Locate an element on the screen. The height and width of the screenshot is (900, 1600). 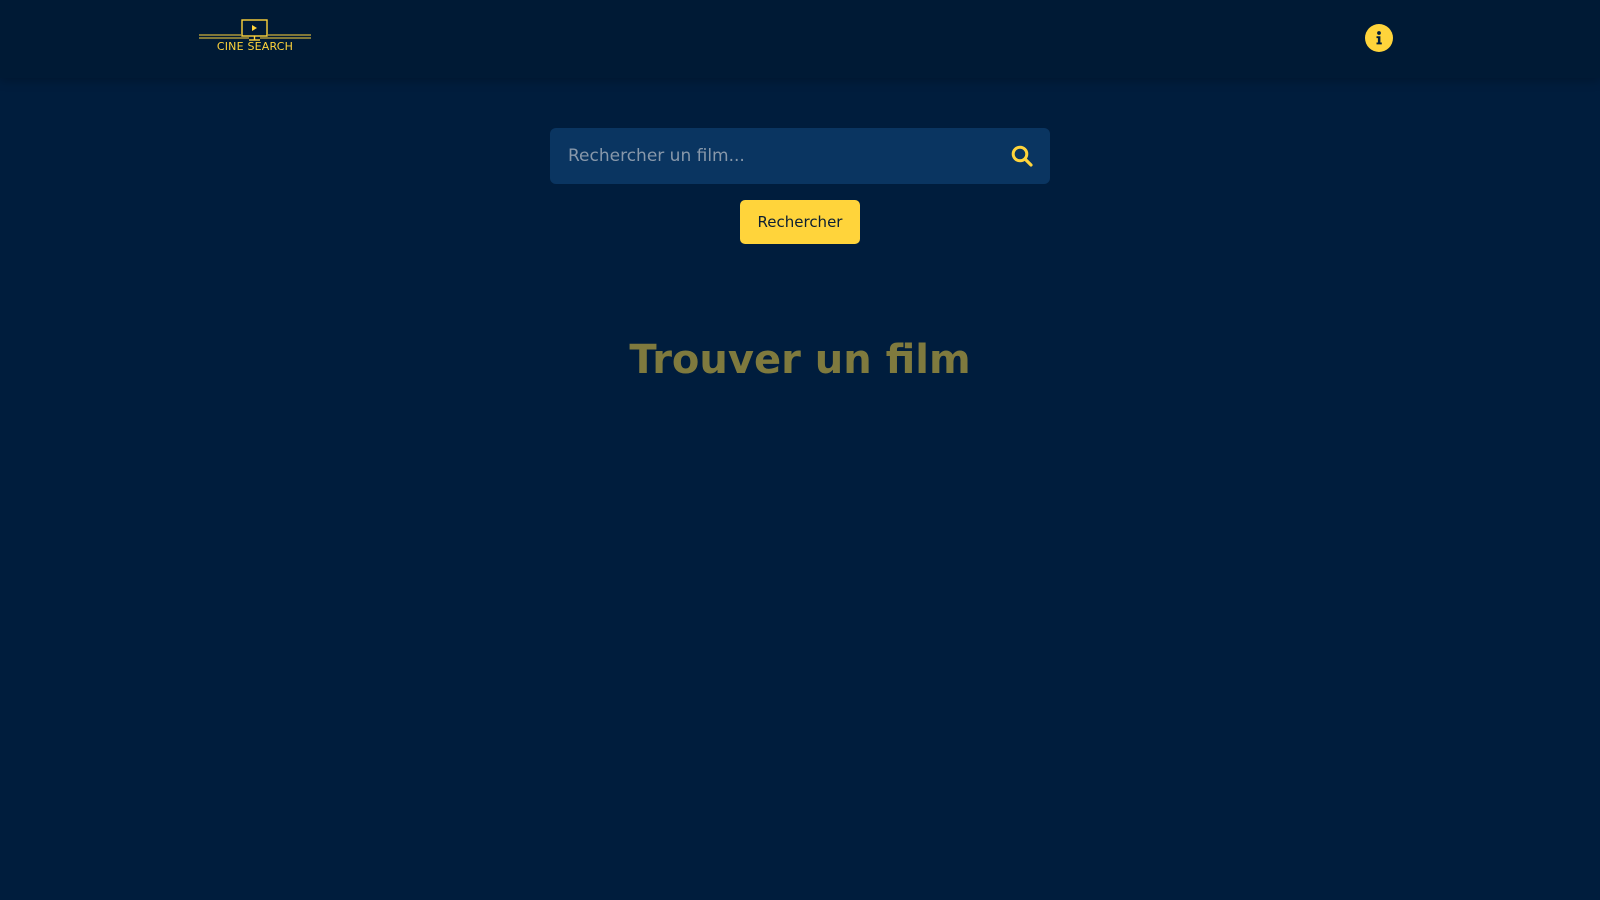
info-icon is located at coordinates (1379, 38).